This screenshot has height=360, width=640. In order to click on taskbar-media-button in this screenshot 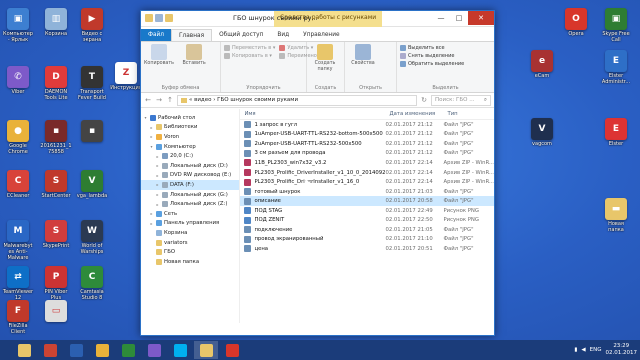, I will do `click(50, 350)`.